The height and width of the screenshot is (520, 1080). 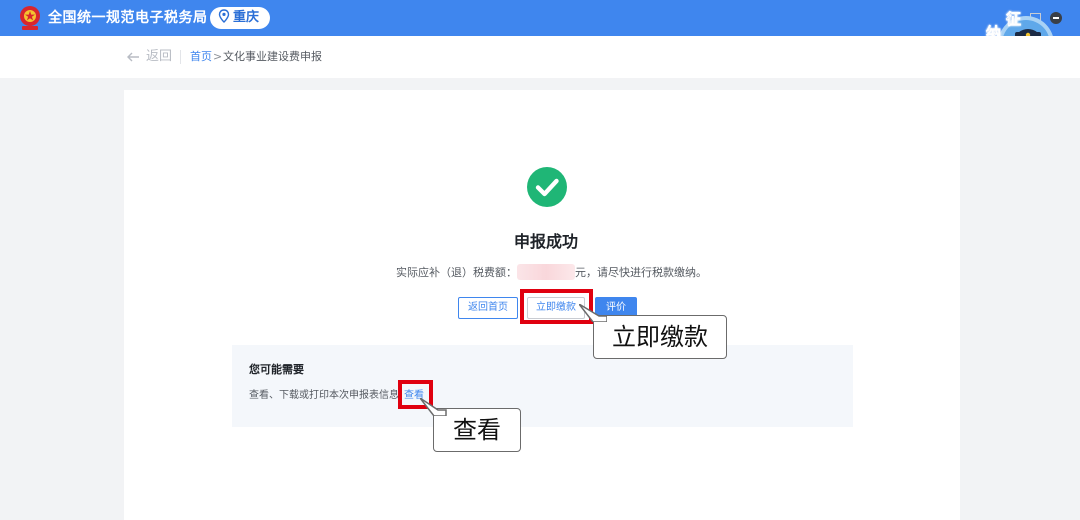 I want to click on success-title: 申报成功, so click(x=545, y=241).